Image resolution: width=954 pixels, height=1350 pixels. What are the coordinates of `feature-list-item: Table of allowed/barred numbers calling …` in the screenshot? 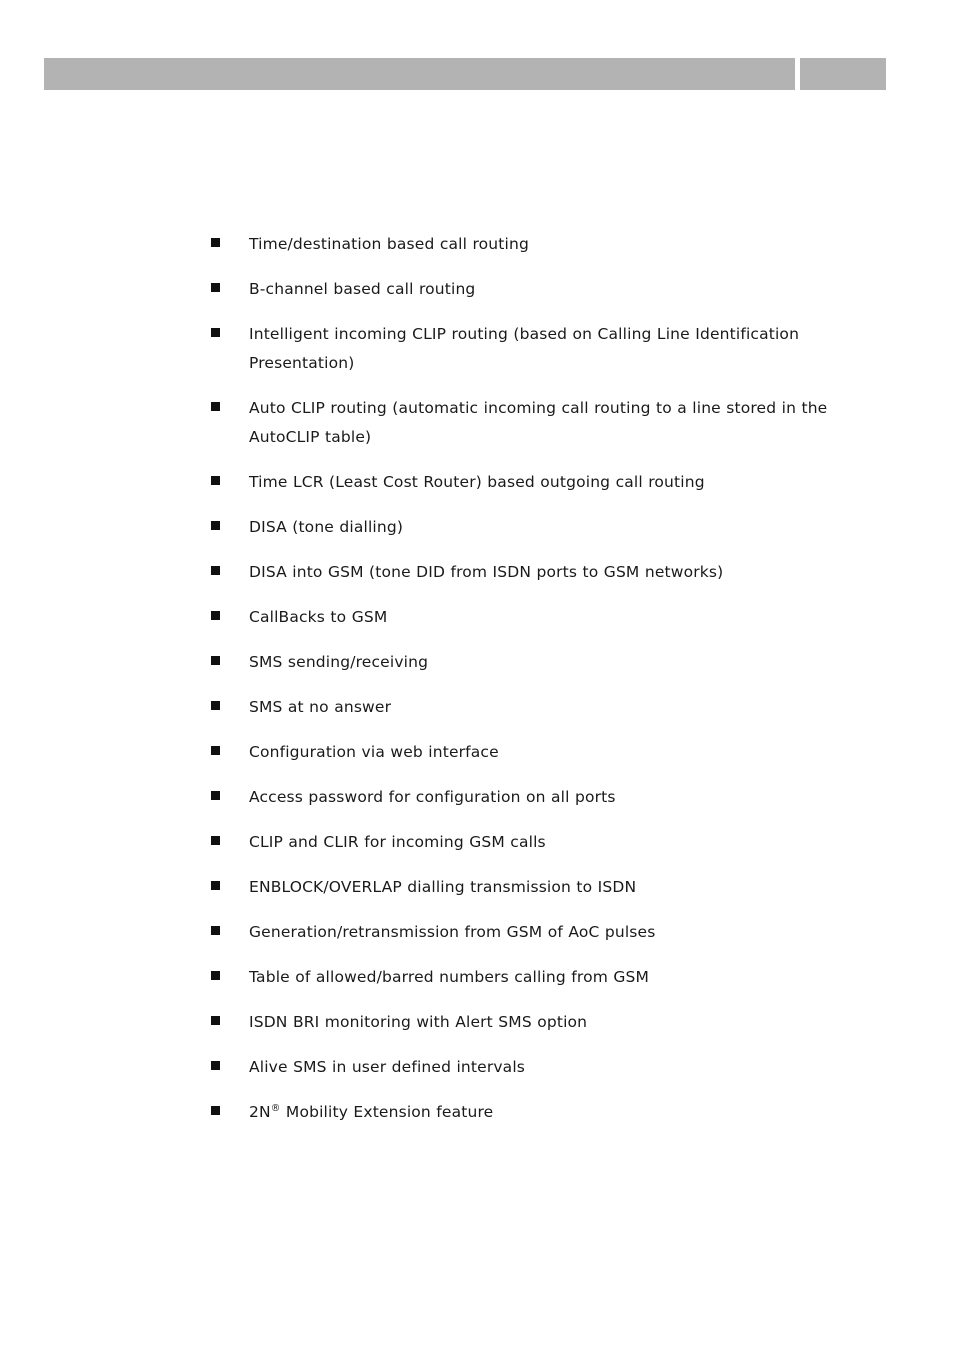 It's located at (531, 977).